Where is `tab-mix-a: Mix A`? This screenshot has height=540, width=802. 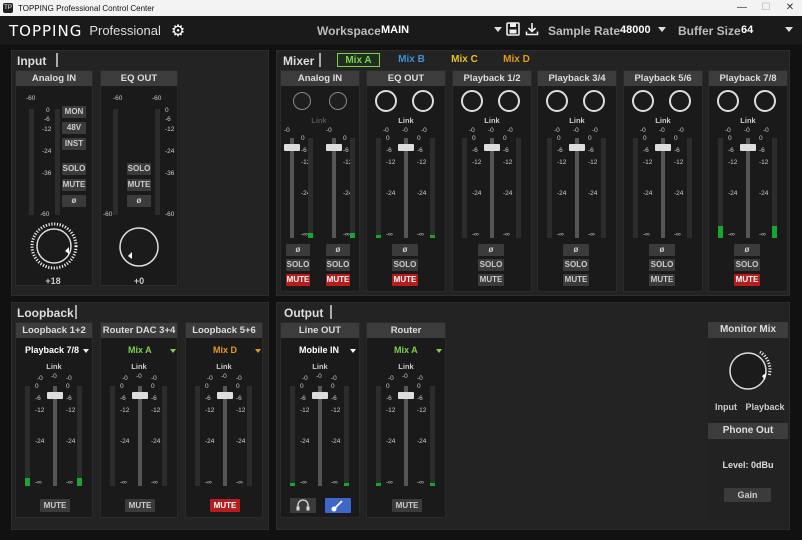
tab-mix-a: Mix A is located at coordinates (358, 60).